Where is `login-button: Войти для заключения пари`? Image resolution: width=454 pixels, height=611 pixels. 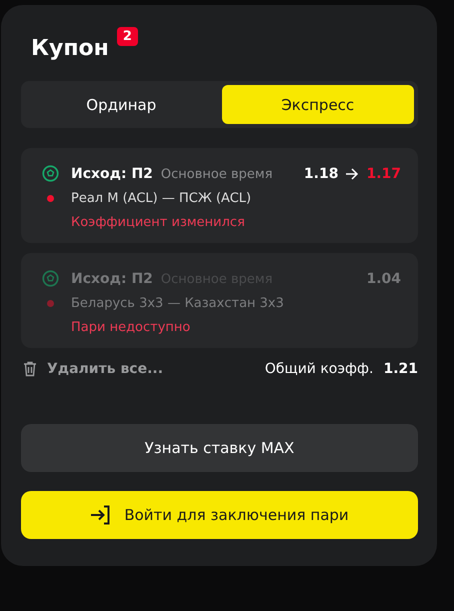
login-button: Войти для заключения пари is located at coordinates (219, 515).